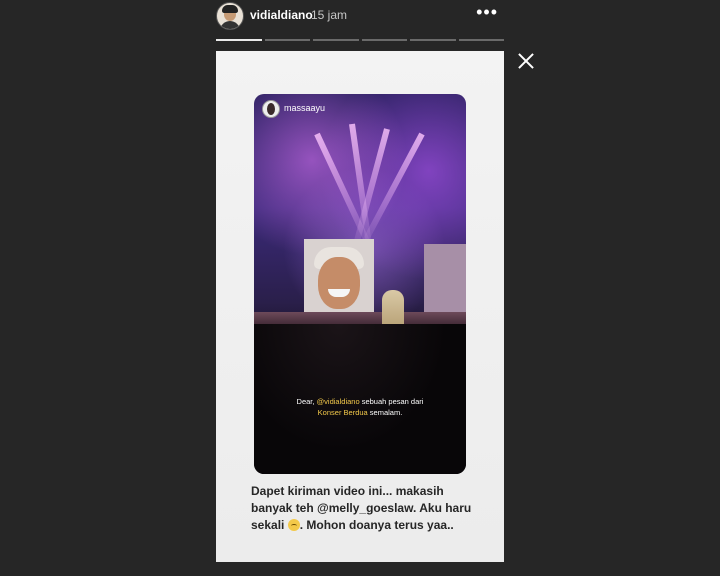 The height and width of the screenshot is (576, 720). What do you see at coordinates (391, 401) in the screenshot?
I see `caption-text: sebuah pesan dari` at bounding box center [391, 401].